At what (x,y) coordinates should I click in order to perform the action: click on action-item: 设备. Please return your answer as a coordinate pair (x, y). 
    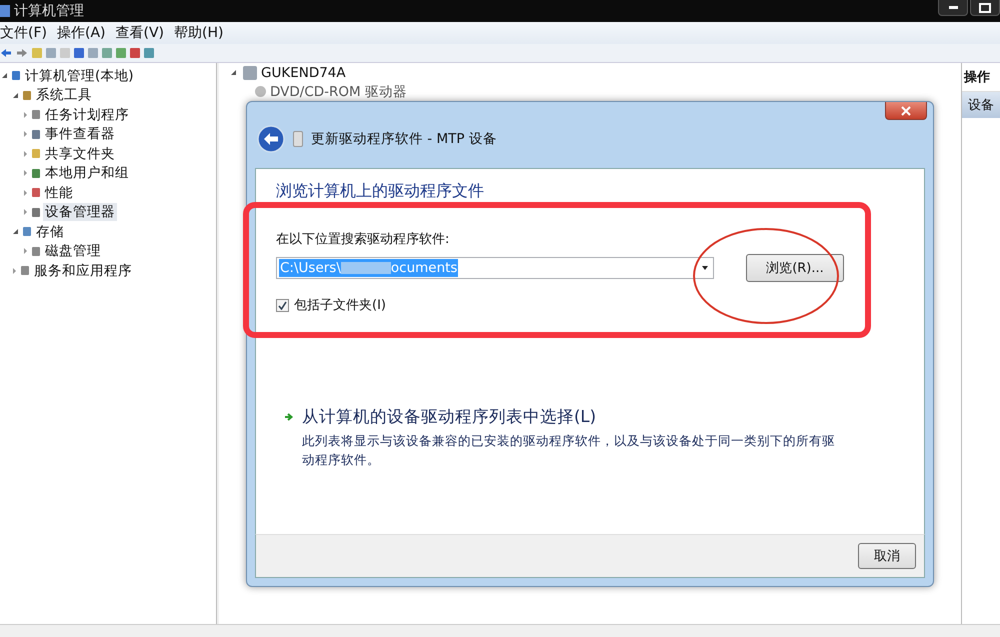
    Looking at the image, I should click on (981, 105).